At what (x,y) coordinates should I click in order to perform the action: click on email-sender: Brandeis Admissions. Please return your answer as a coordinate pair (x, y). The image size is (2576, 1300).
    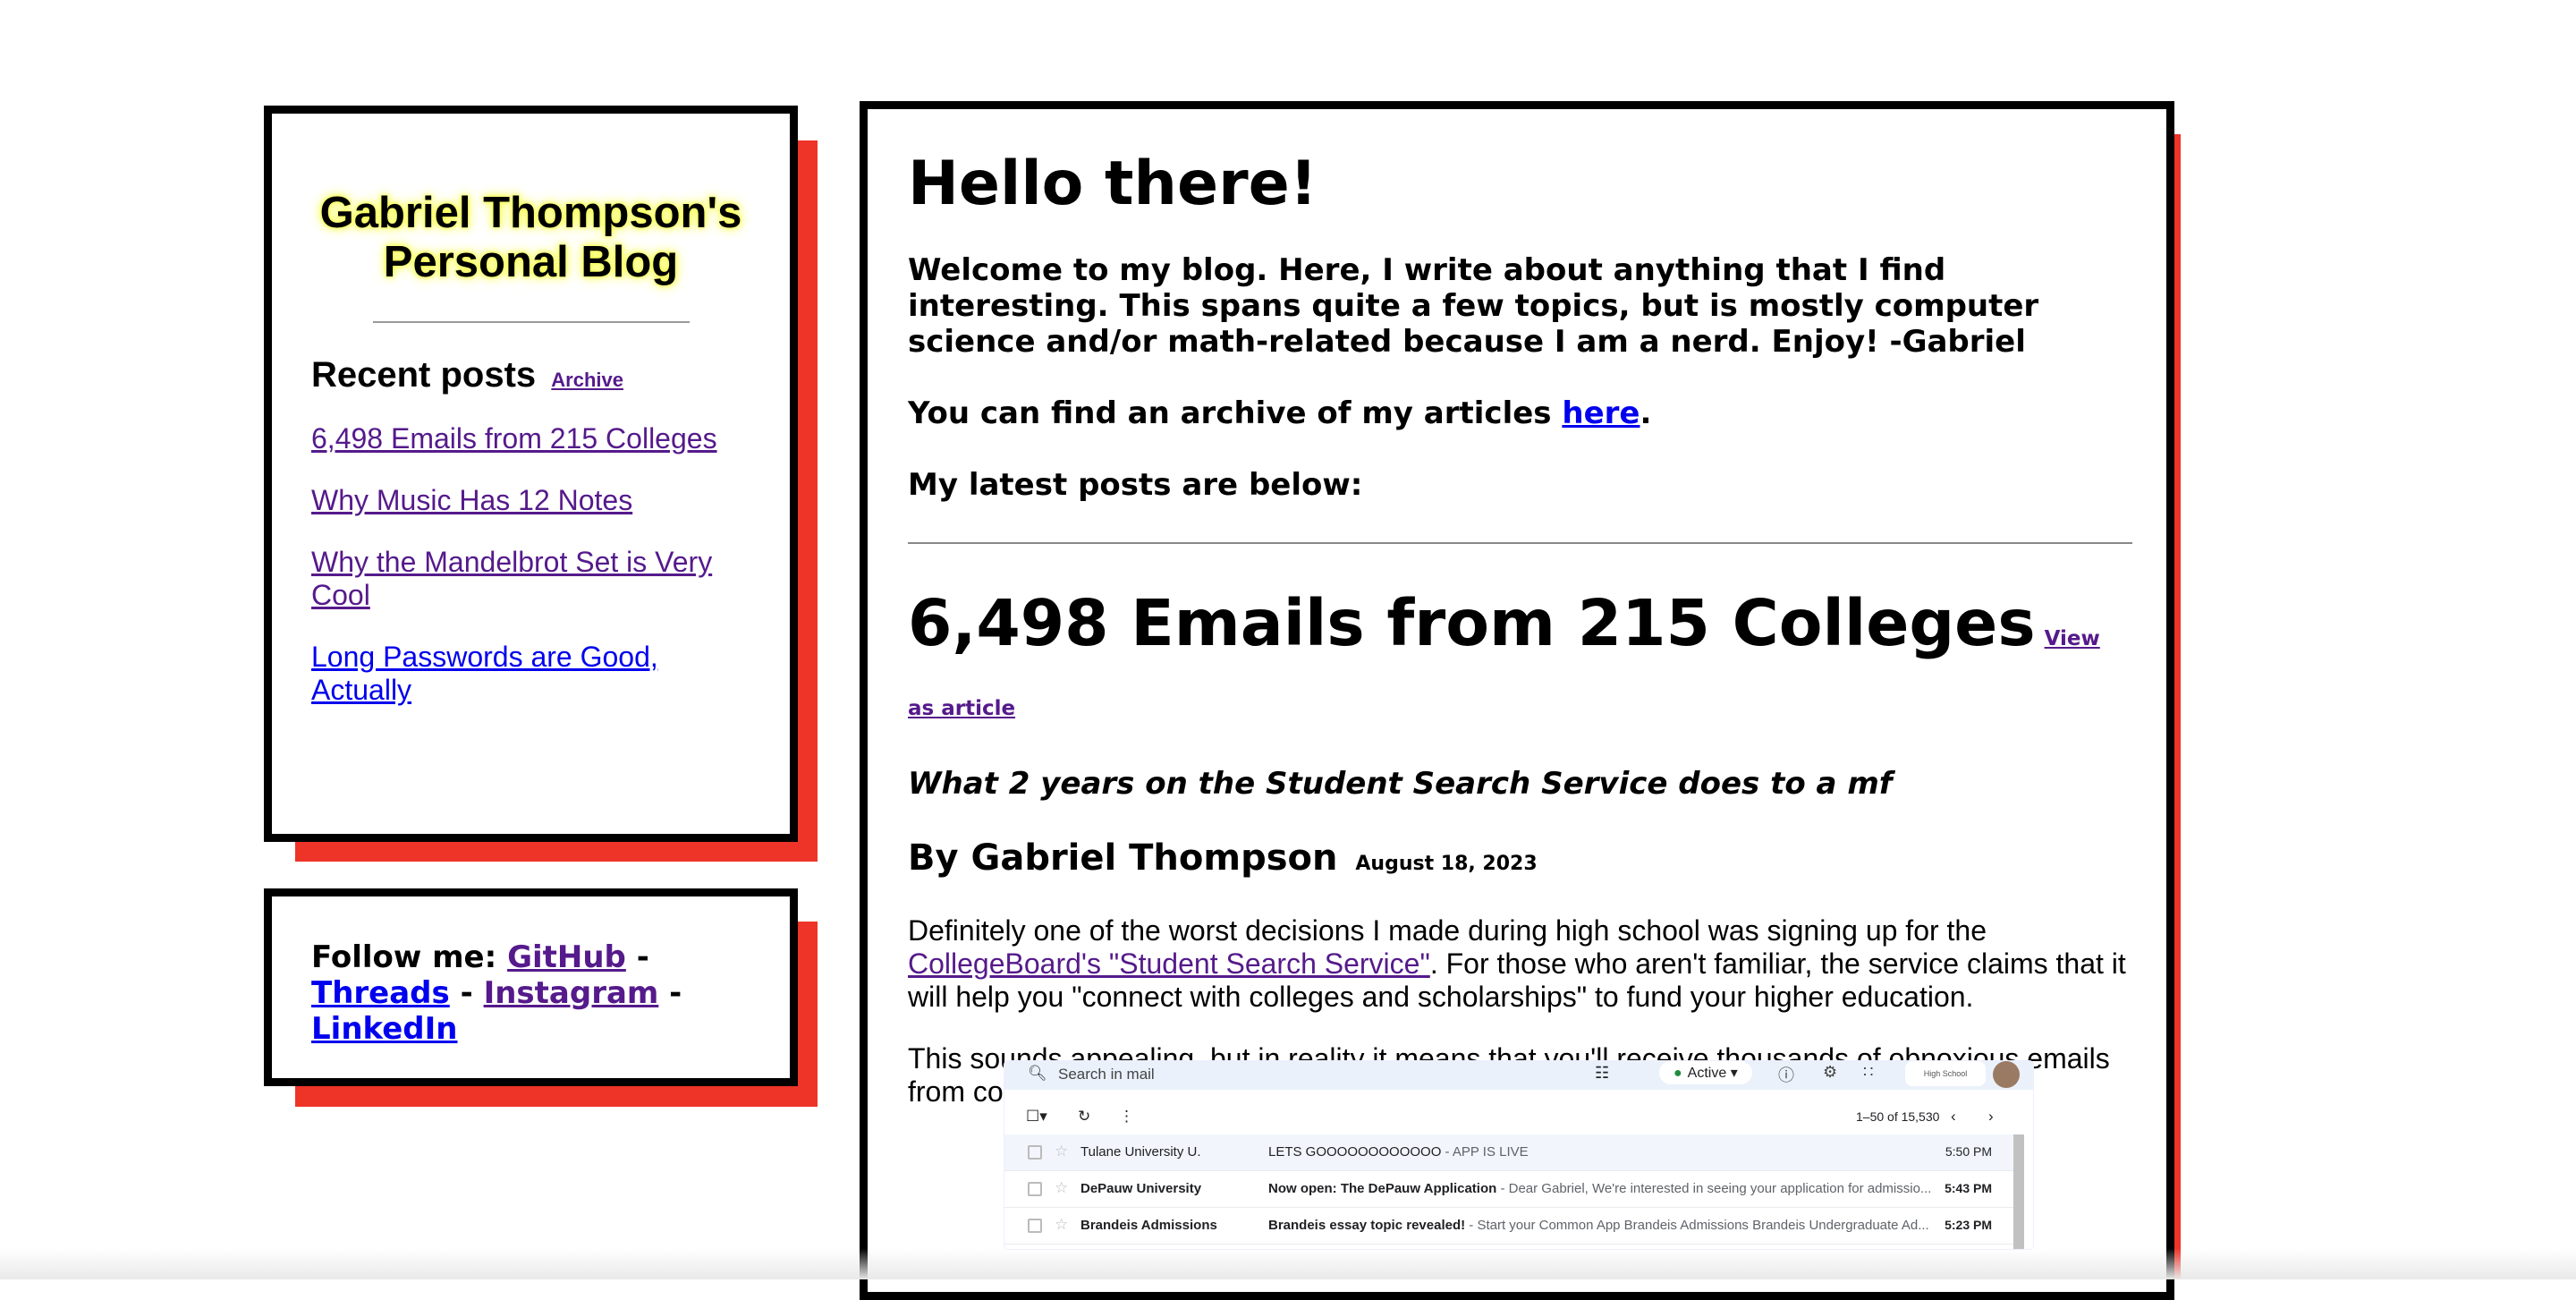
    Looking at the image, I should click on (1148, 1225).